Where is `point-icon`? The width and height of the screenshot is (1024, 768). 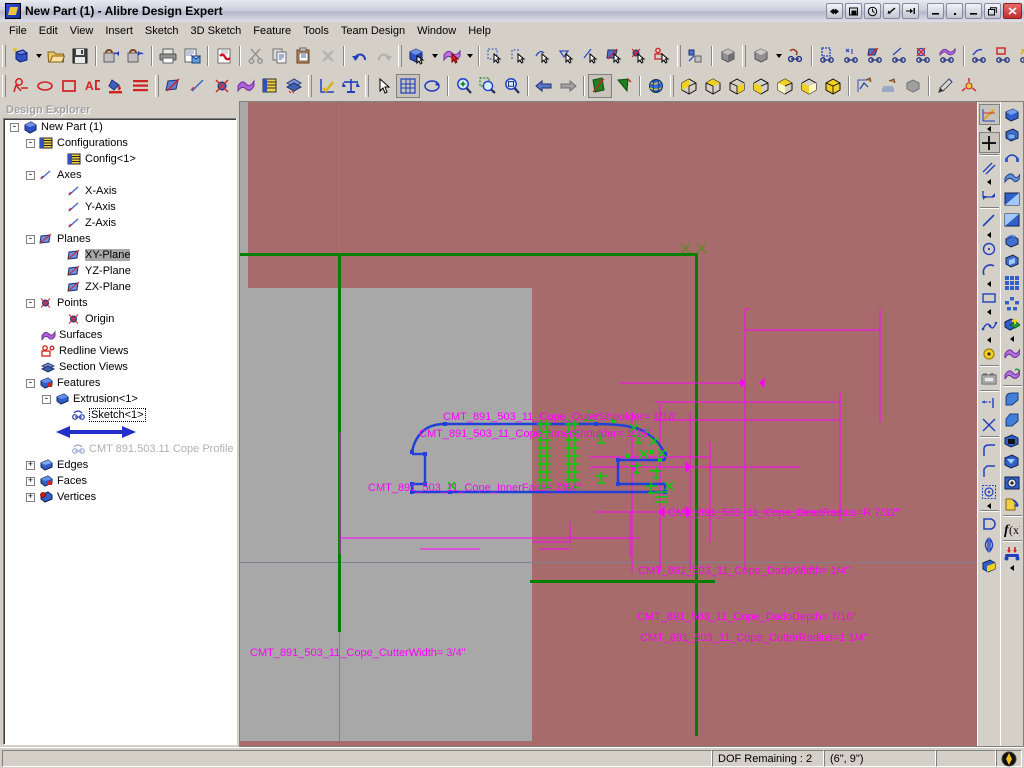
point-icon is located at coordinates (222, 86).